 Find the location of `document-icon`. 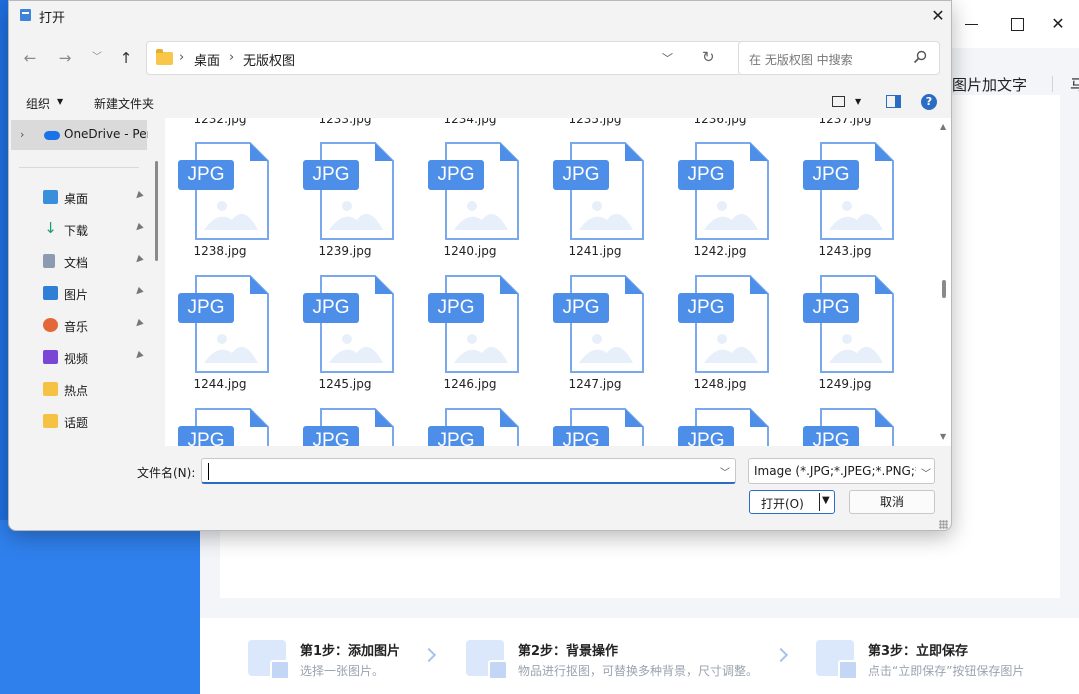

document-icon is located at coordinates (49, 261).